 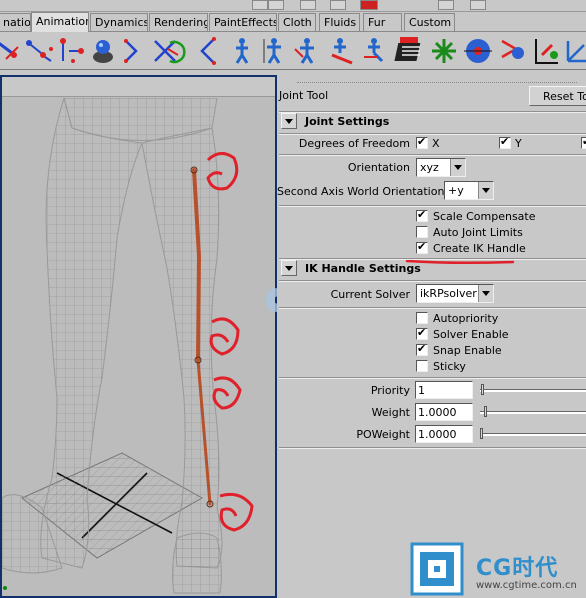 What do you see at coordinates (60, 22) in the screenshot?
I see `tab-animation: Animation` at bounding box center [60, 22].